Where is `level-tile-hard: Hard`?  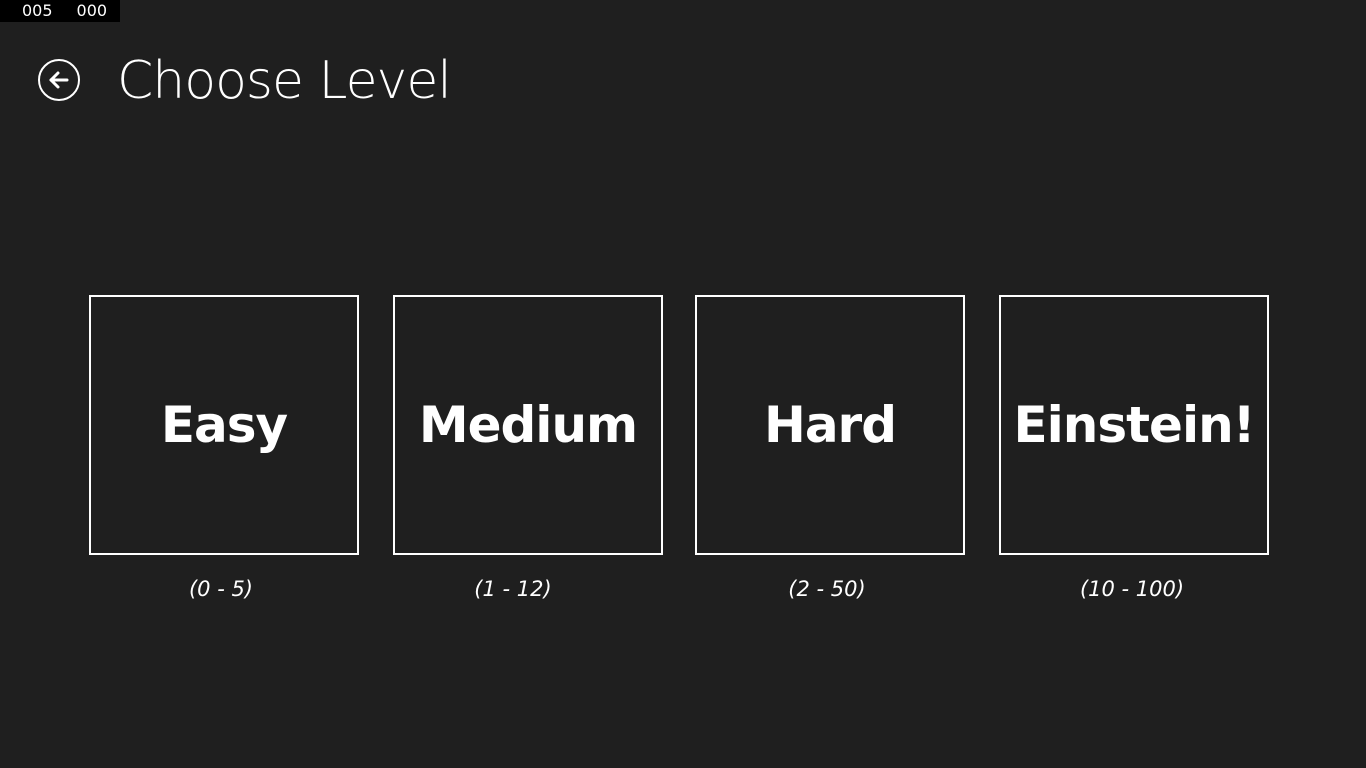 level-tile-hard: Hard is located at coordinates (830, 425).